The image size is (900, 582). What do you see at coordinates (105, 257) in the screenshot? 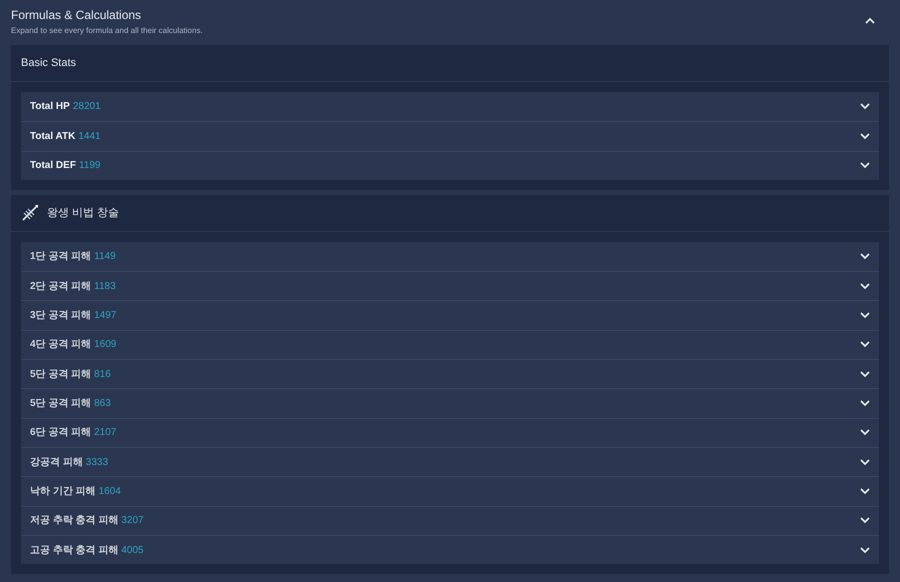
I see `row-value: 1149` at bounding box center [105, 257].